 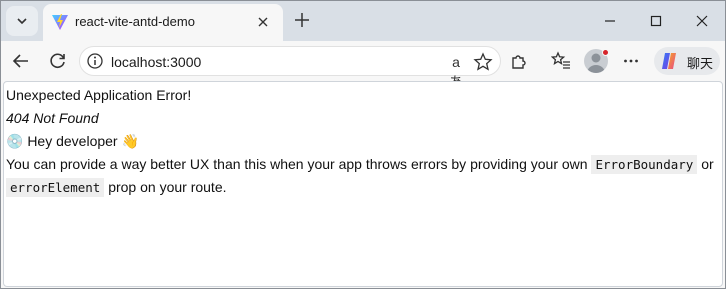 I want to click on maximize-button, so click(x=656, y=21).